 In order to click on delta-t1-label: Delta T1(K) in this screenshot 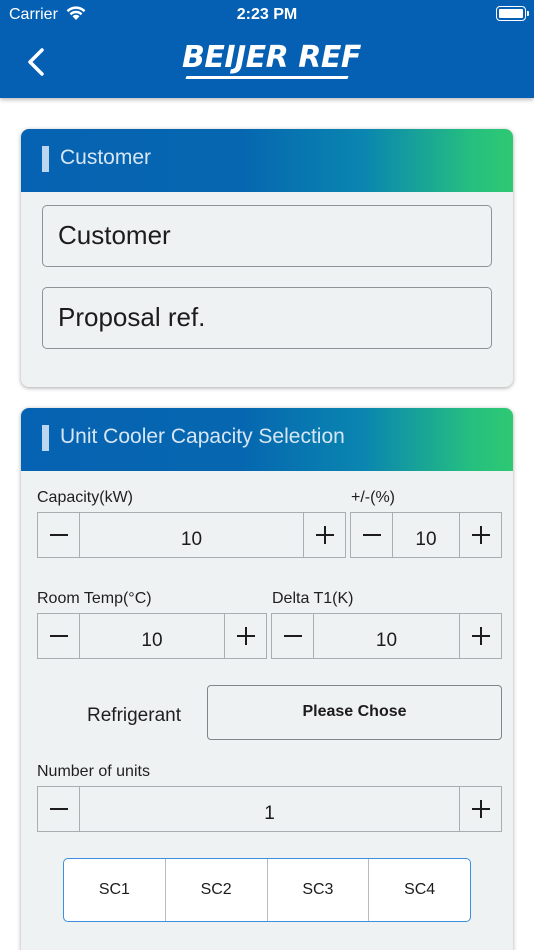, I will do `click(313, 598)`.